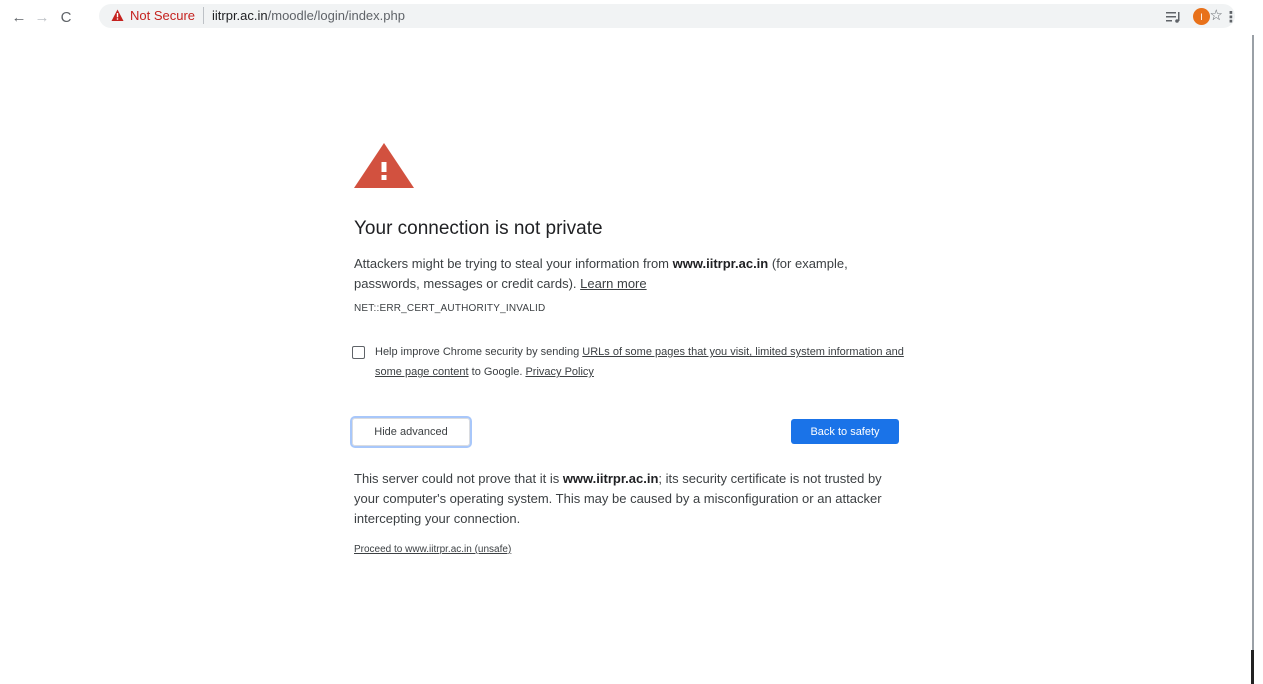 The width and height of the screenshot is (1263, 684). Describe the element at coordinates (66, 17) in the screenshot. I see `reload-icon: C` at that location.